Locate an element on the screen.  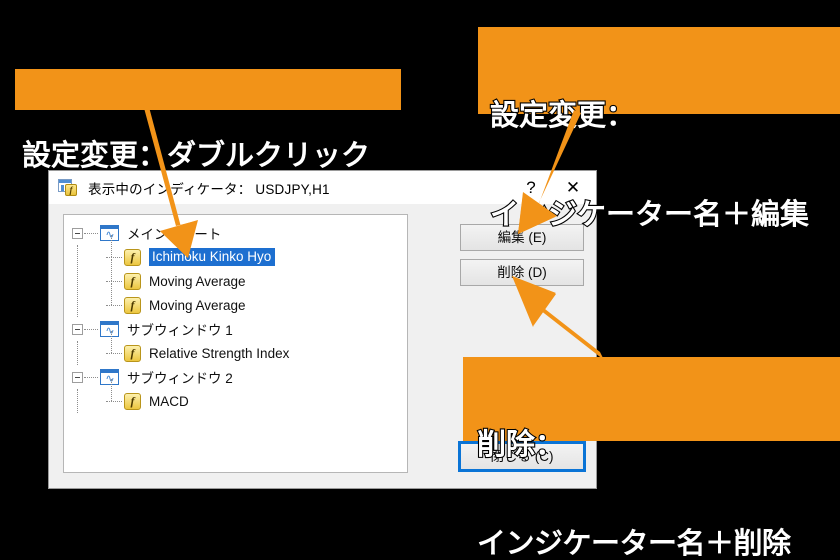
tree-group-subwindow-2: ∿ サブウィンドウ 2 is located at coordinates (235, 377).